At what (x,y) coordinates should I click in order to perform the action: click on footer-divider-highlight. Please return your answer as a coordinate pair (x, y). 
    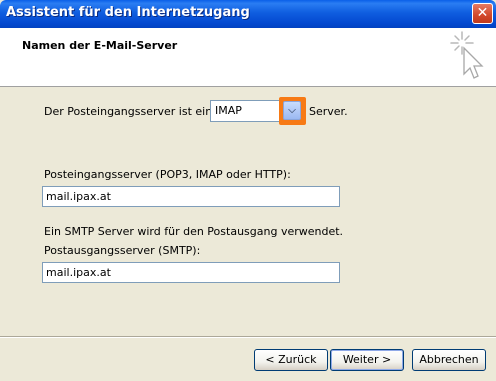
    Looking at the image, I should click on (248, 337).